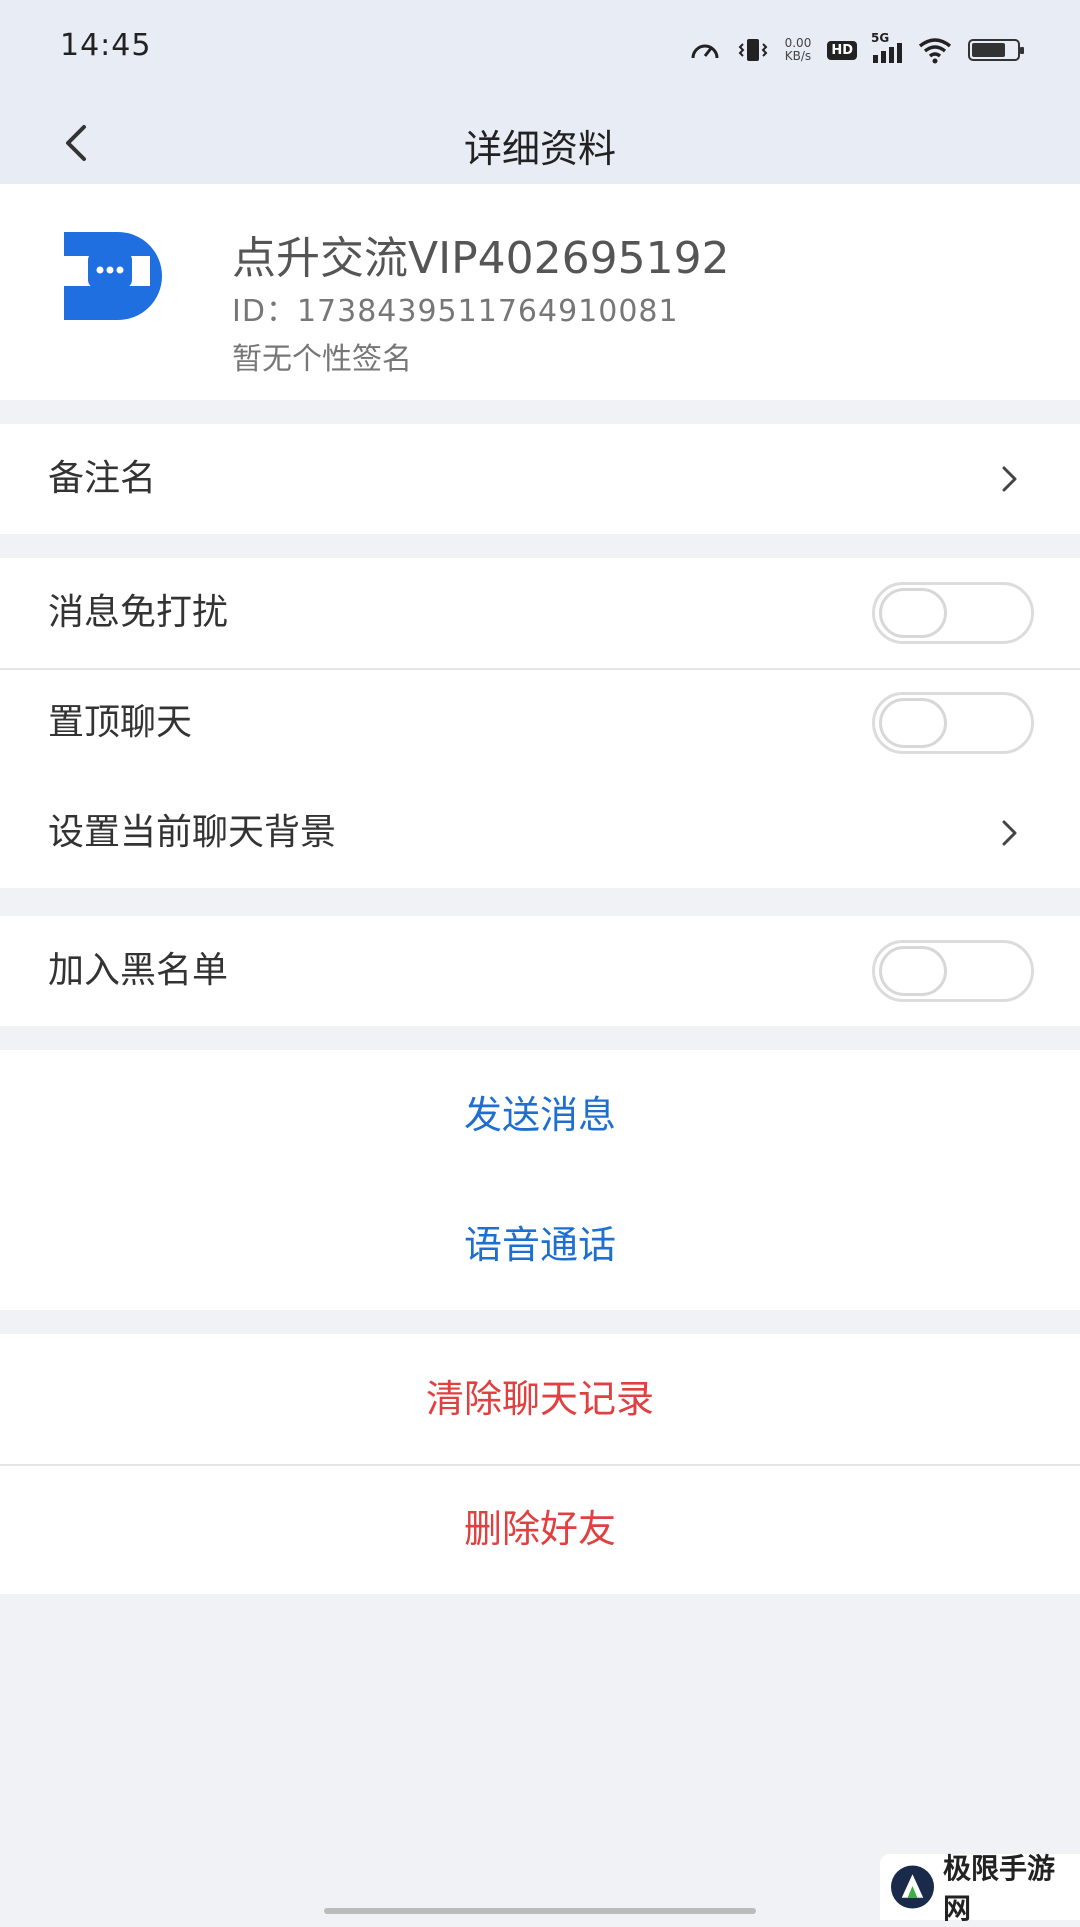 This screenshot has height=1927, width=1080. What do you see at coordinates (481, 254) in the screenshot?
I see `profile-name: 点升交流VIP402695192` at bounding box center [481, 254].